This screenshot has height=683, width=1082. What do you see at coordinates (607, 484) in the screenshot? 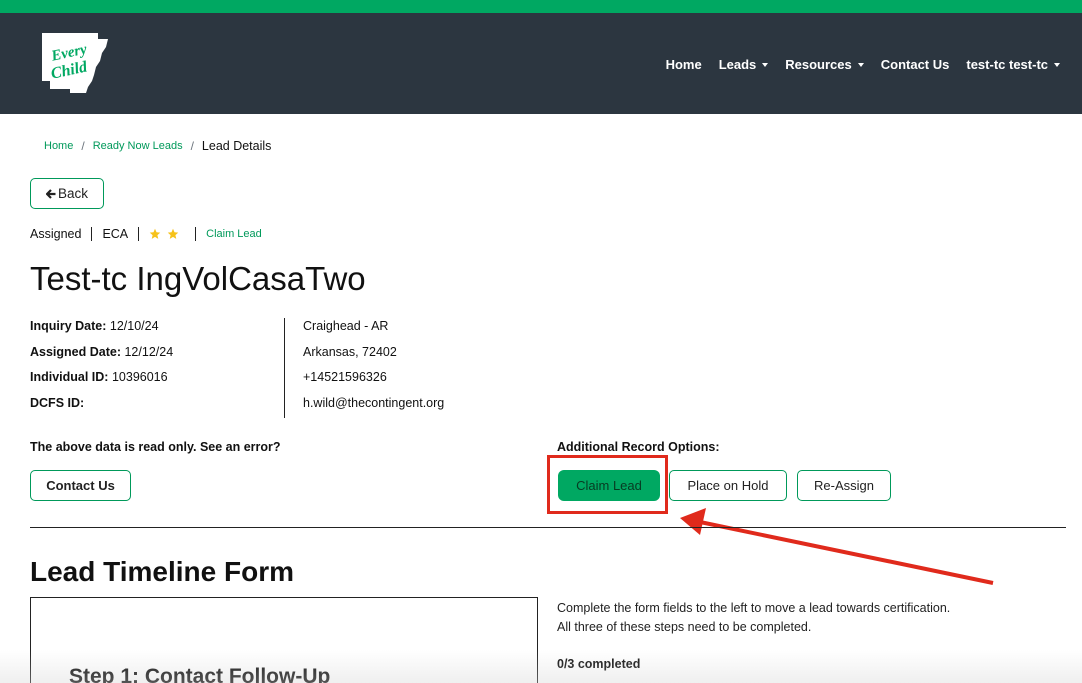
I see `annotation-highlight-box` at bounding box center [607, 484].